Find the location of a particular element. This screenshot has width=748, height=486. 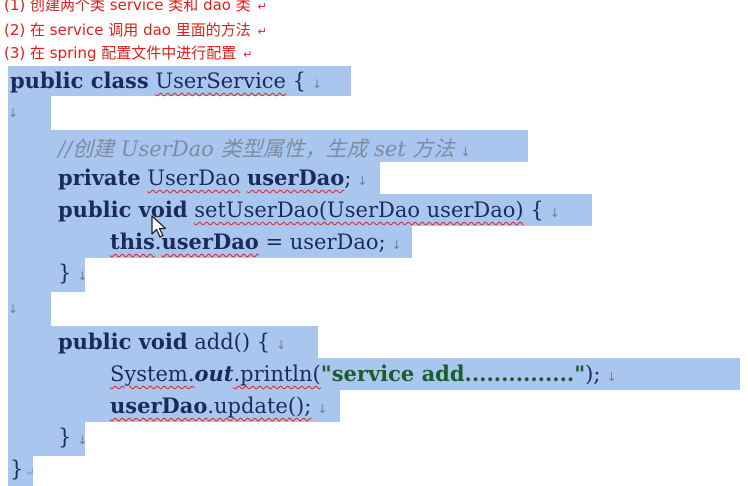

semicolon: ; is located at coordinates (348, 178).